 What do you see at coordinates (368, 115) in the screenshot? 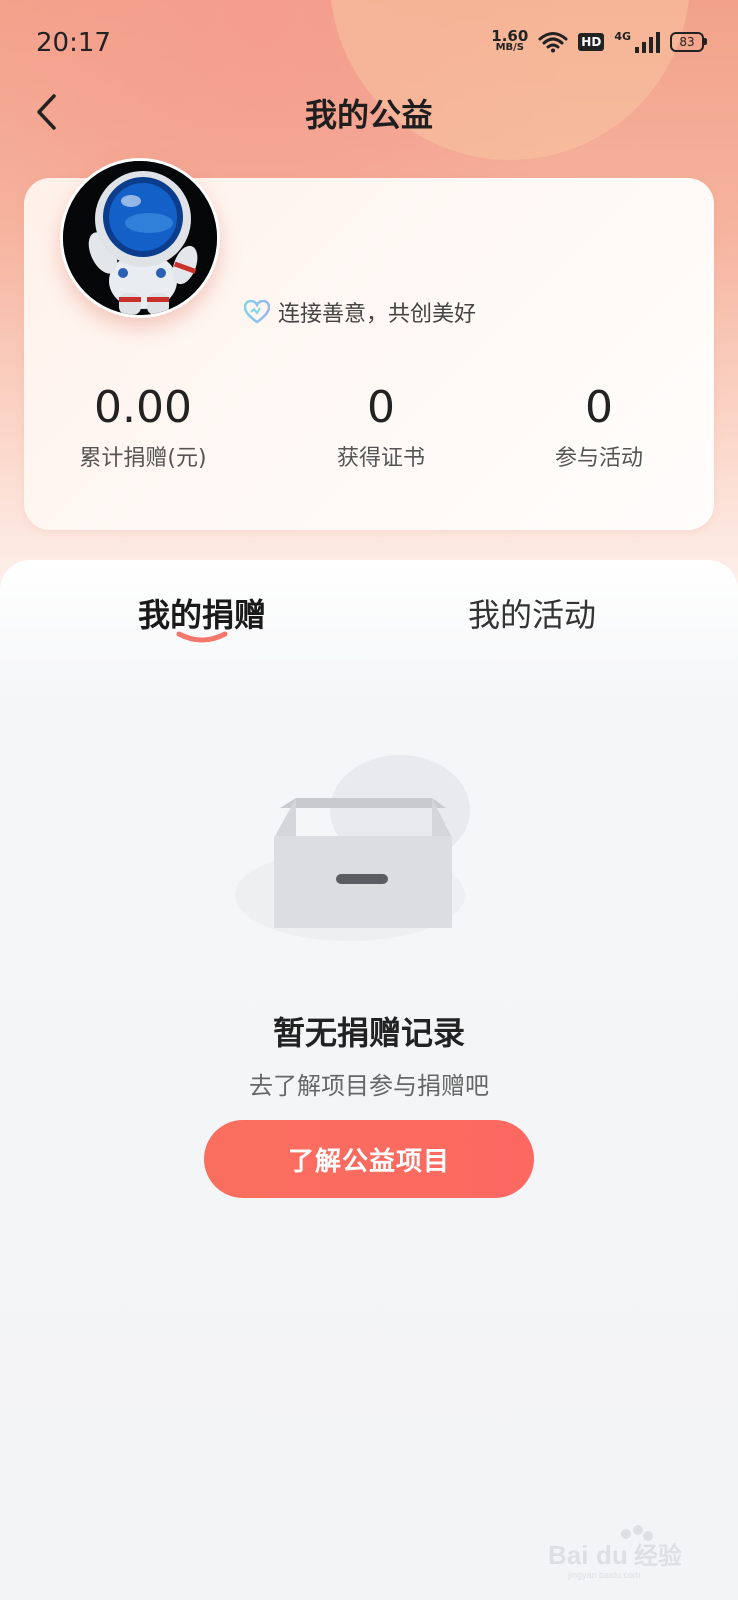
I see `page-title: 我的公益` at bounding box center [368, 115].